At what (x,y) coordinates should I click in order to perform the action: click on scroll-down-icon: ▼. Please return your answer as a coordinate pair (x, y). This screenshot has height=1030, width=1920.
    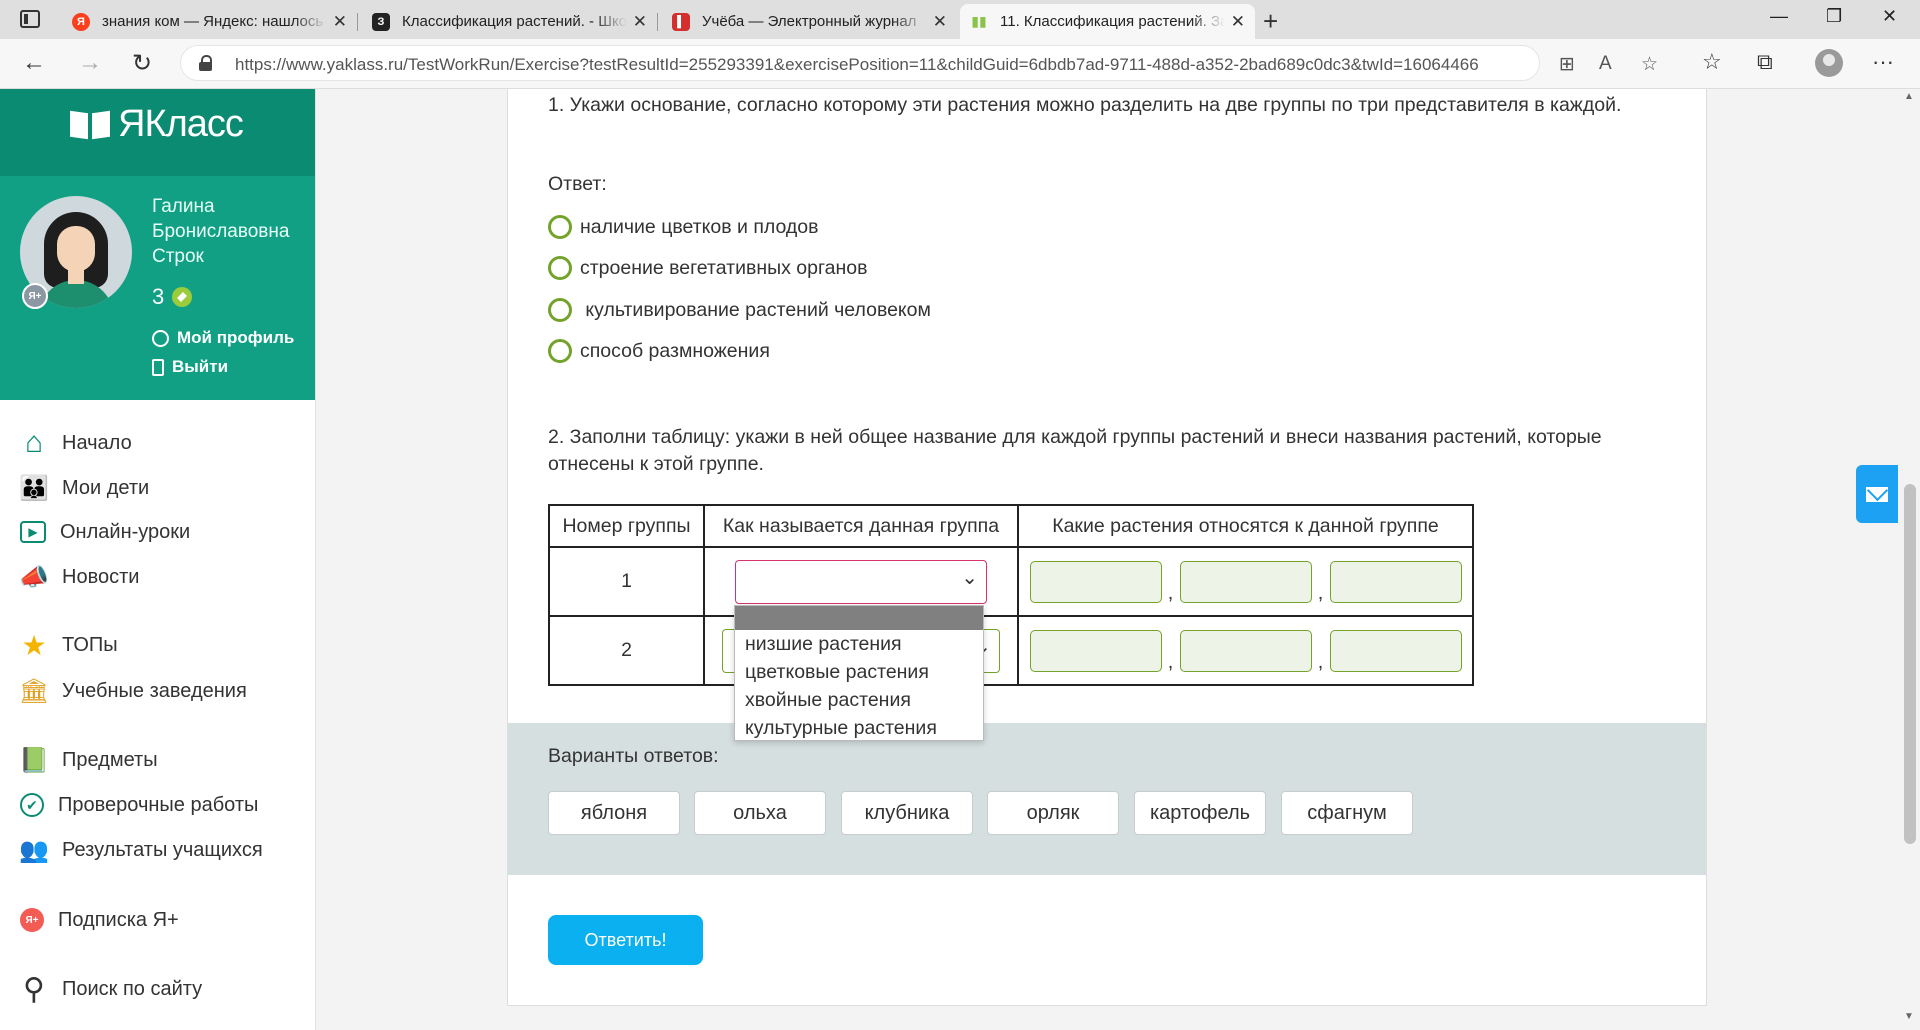
    Looking at the image, I should click on (1909, 1016).